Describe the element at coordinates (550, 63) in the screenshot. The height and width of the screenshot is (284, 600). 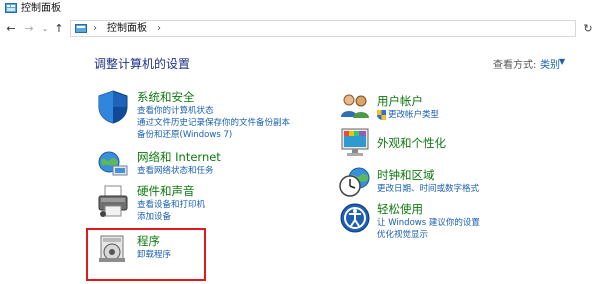
I see `view-by-dropdown: 类别` at that location.